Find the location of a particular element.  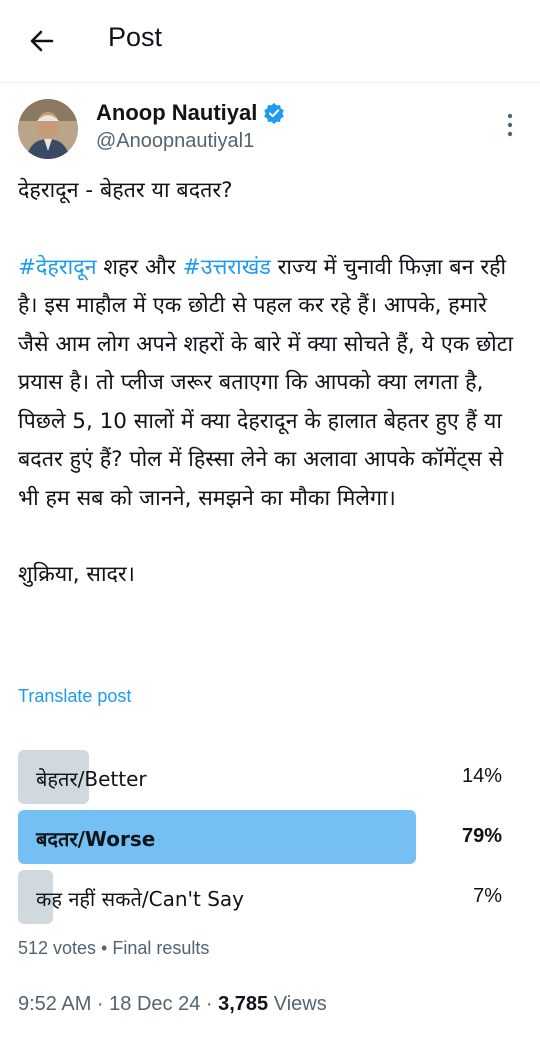

avatar-photo is located at coordinates (48, 129).